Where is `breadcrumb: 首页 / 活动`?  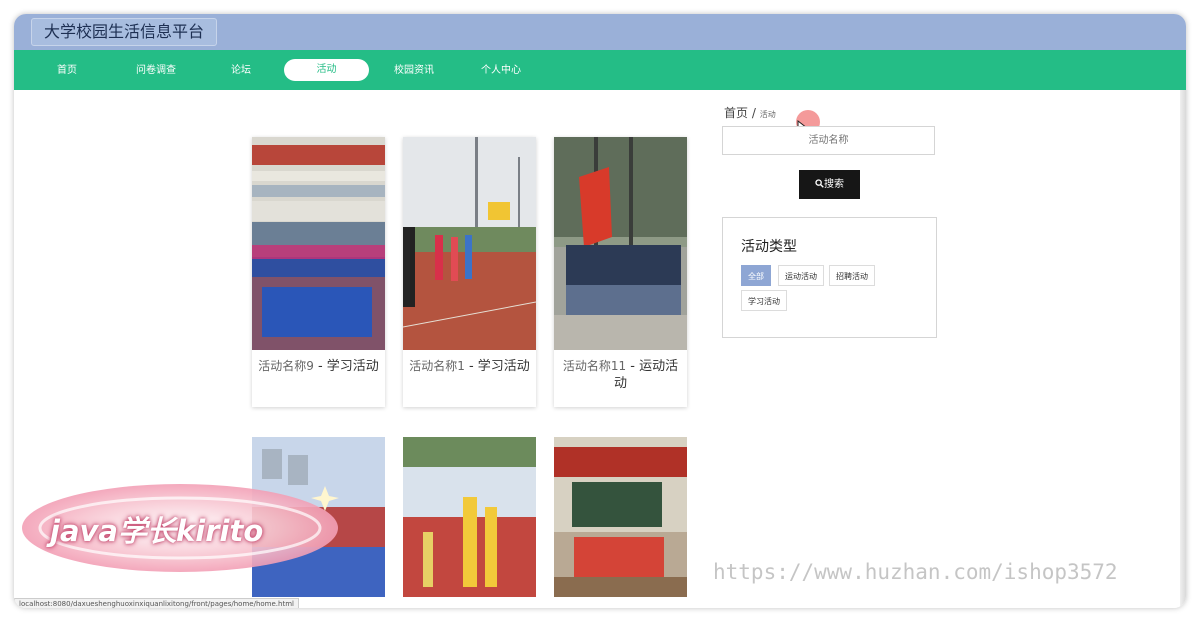
breadcrumb: 首页 / 活动 is located at coordinates (750, 112).